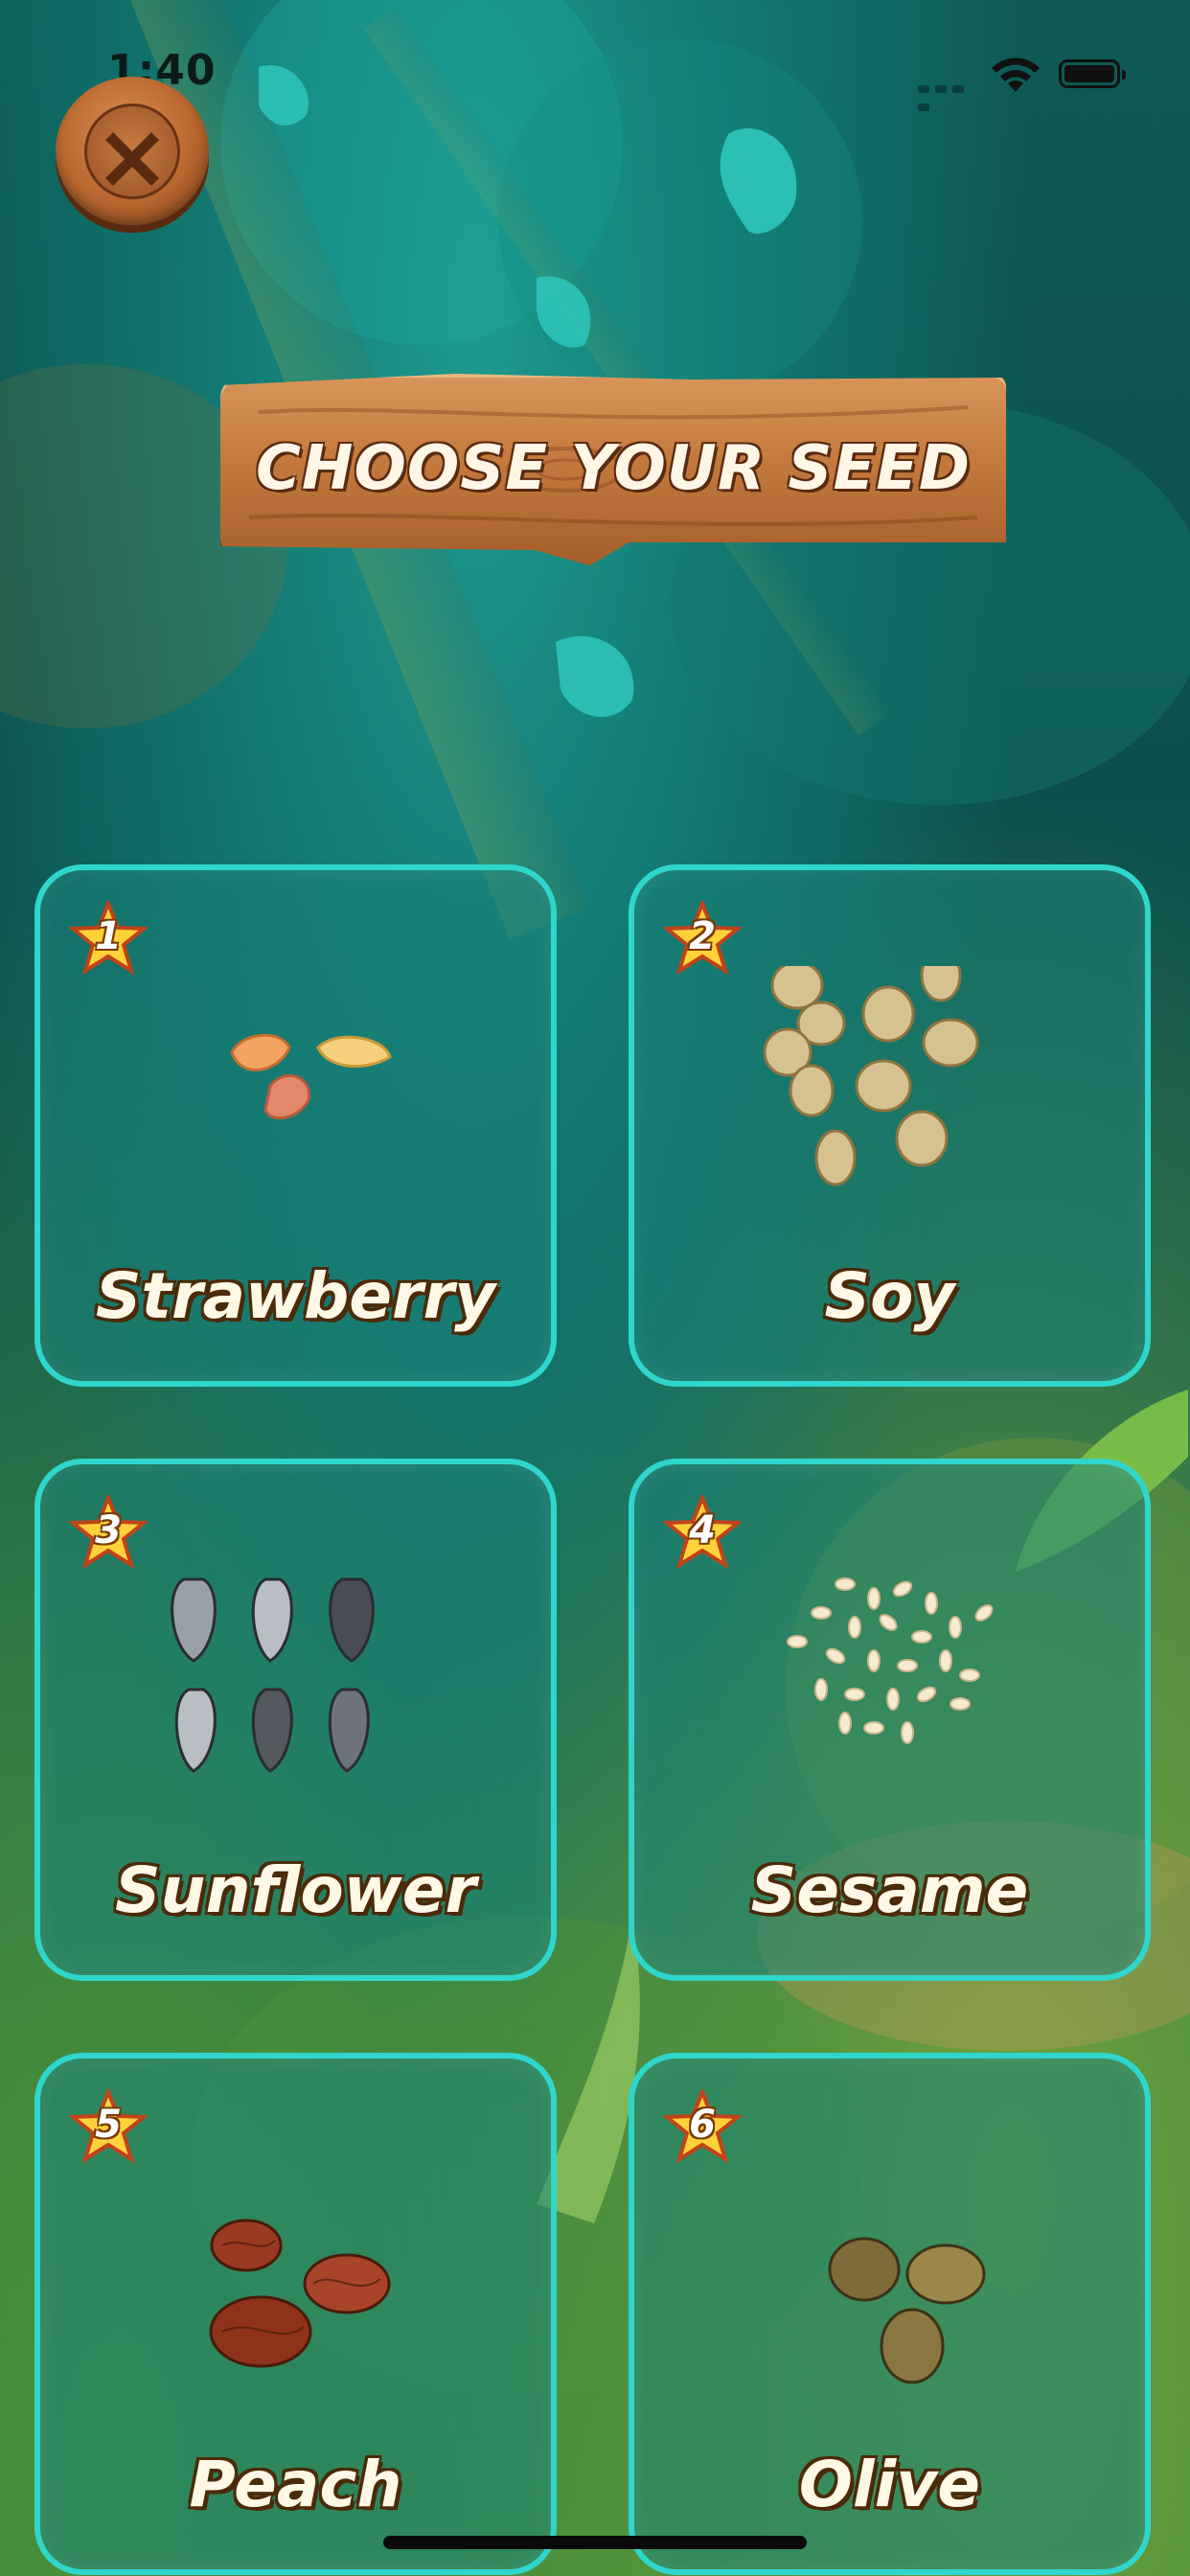  I want to click on seed-card-strawberry: 1 Strawberry, so click(295, 1125).